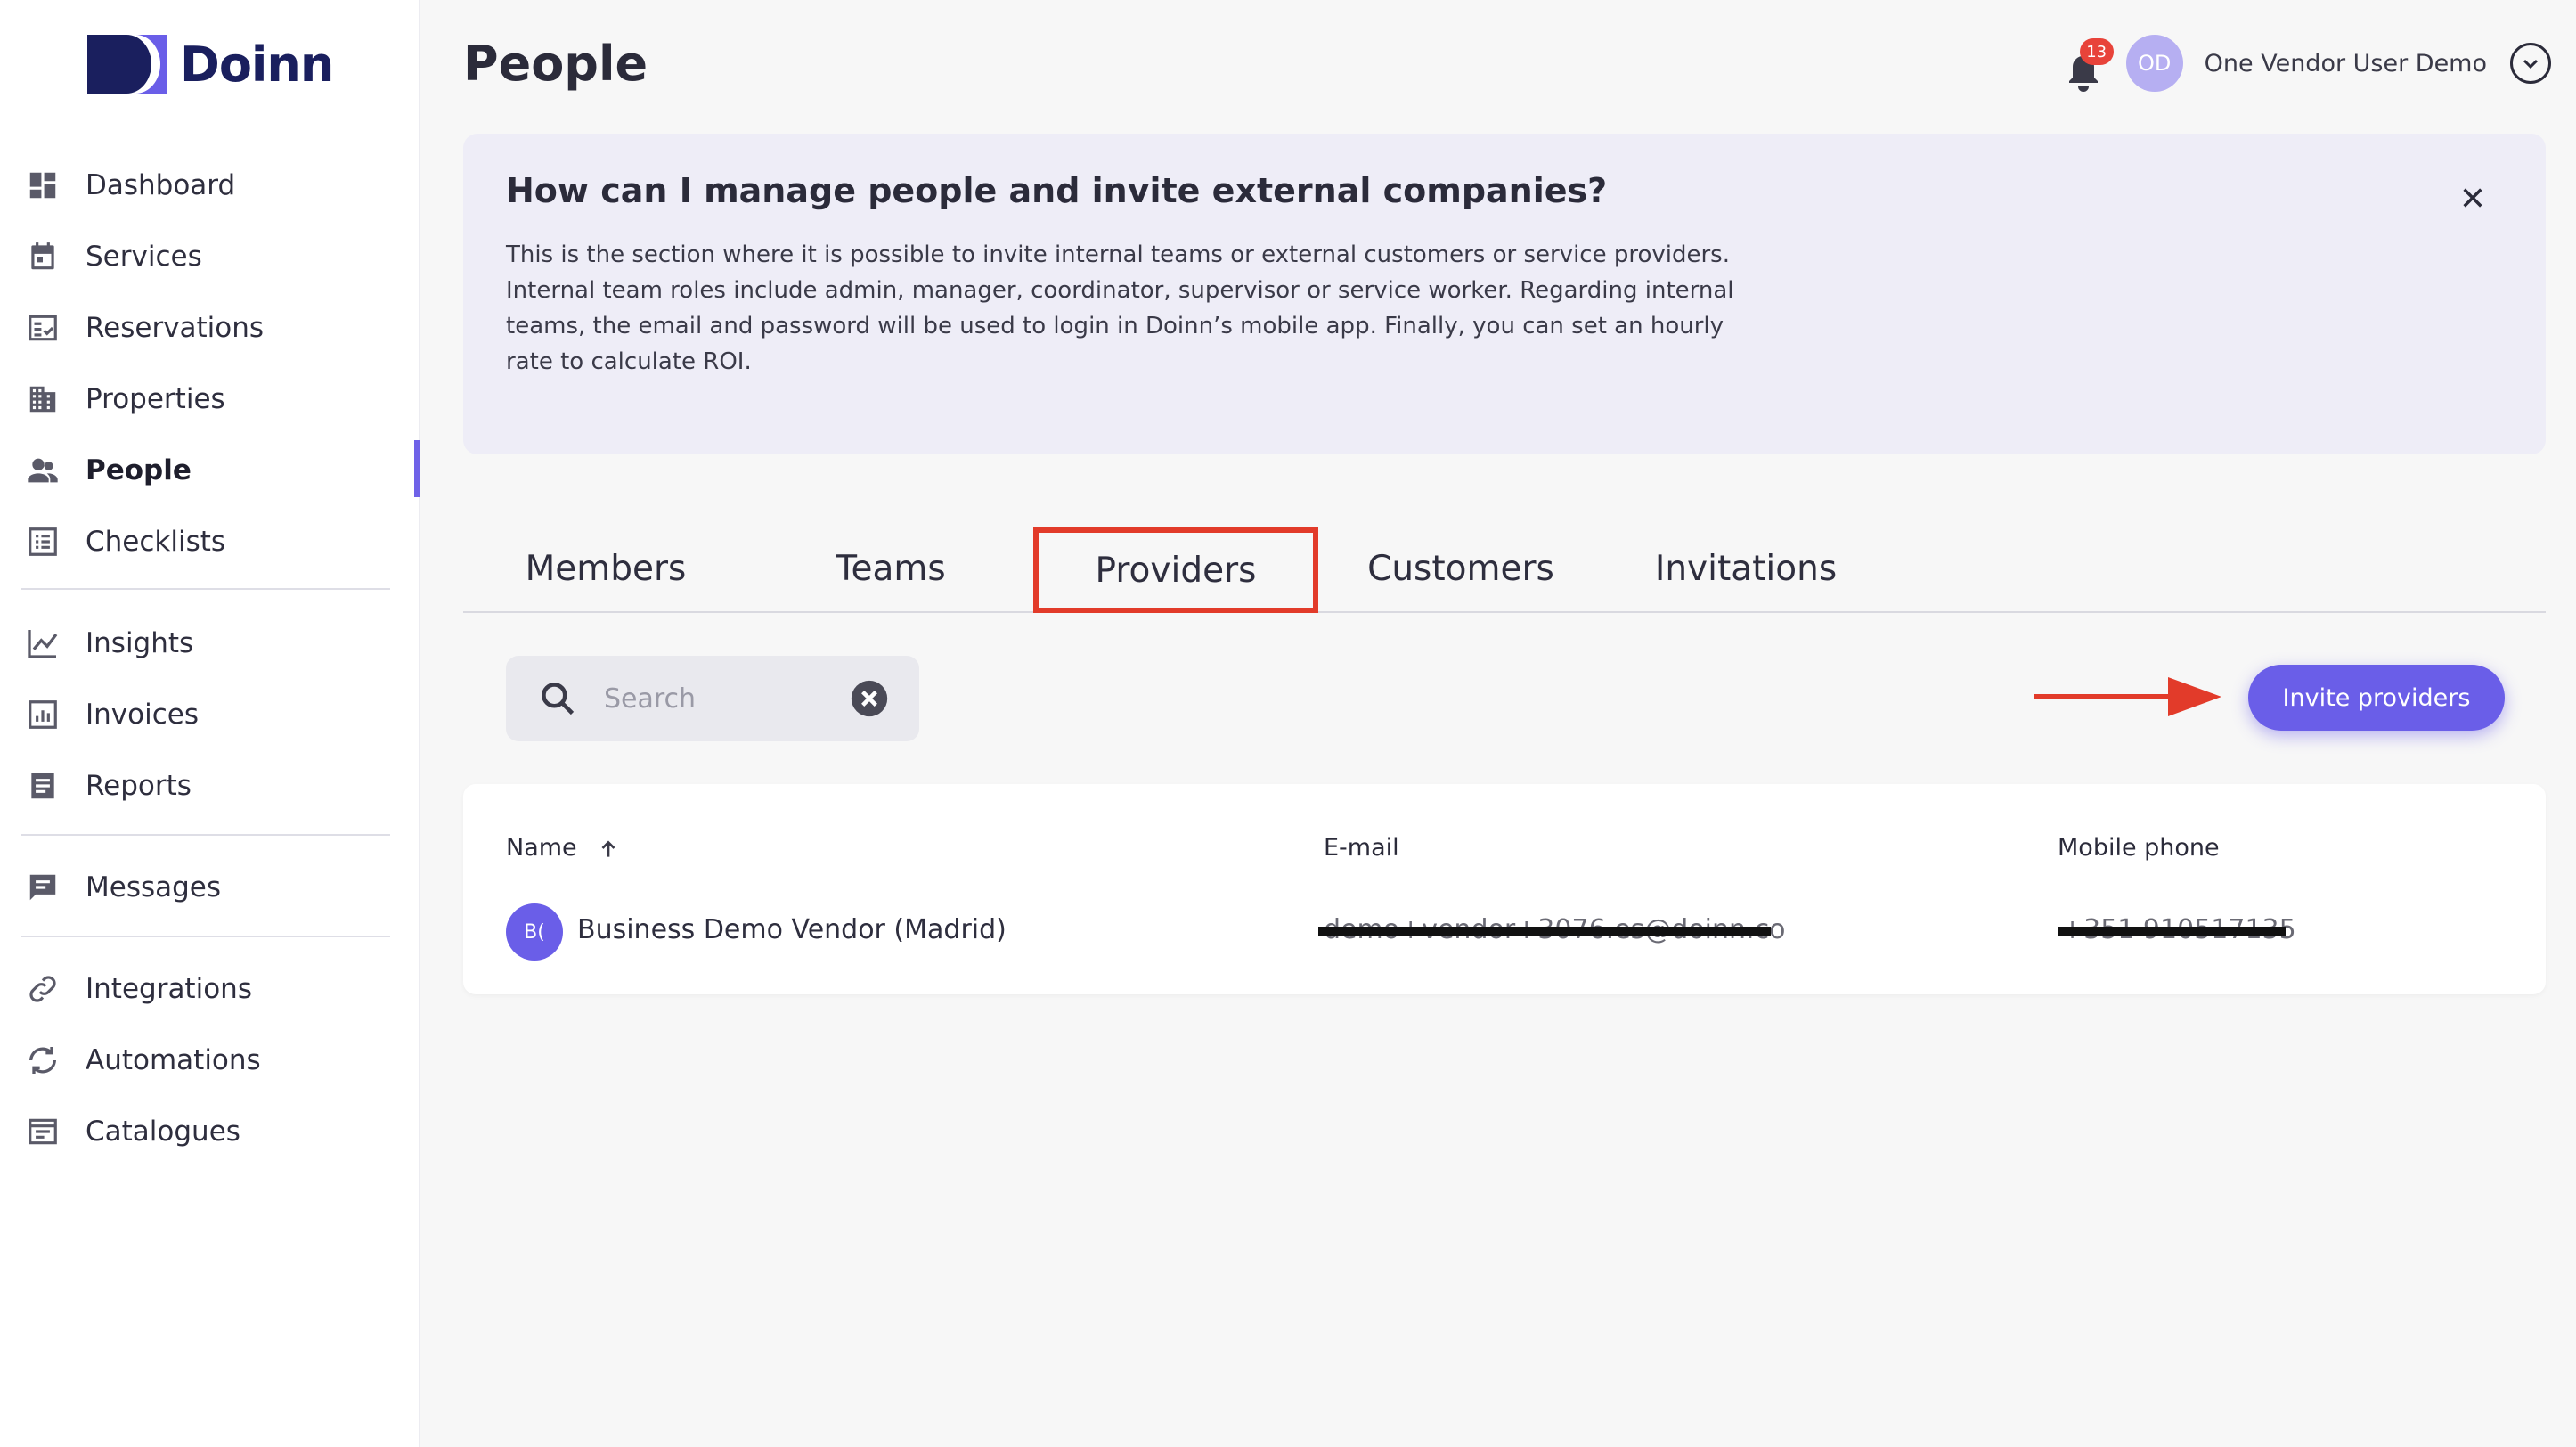 Image resolution: width=2576 pixels, height=1447 pixels. Describe the element at coordinates (156, 399) in the screenshot. I see `sidebar-item-label: Properties` at that location.